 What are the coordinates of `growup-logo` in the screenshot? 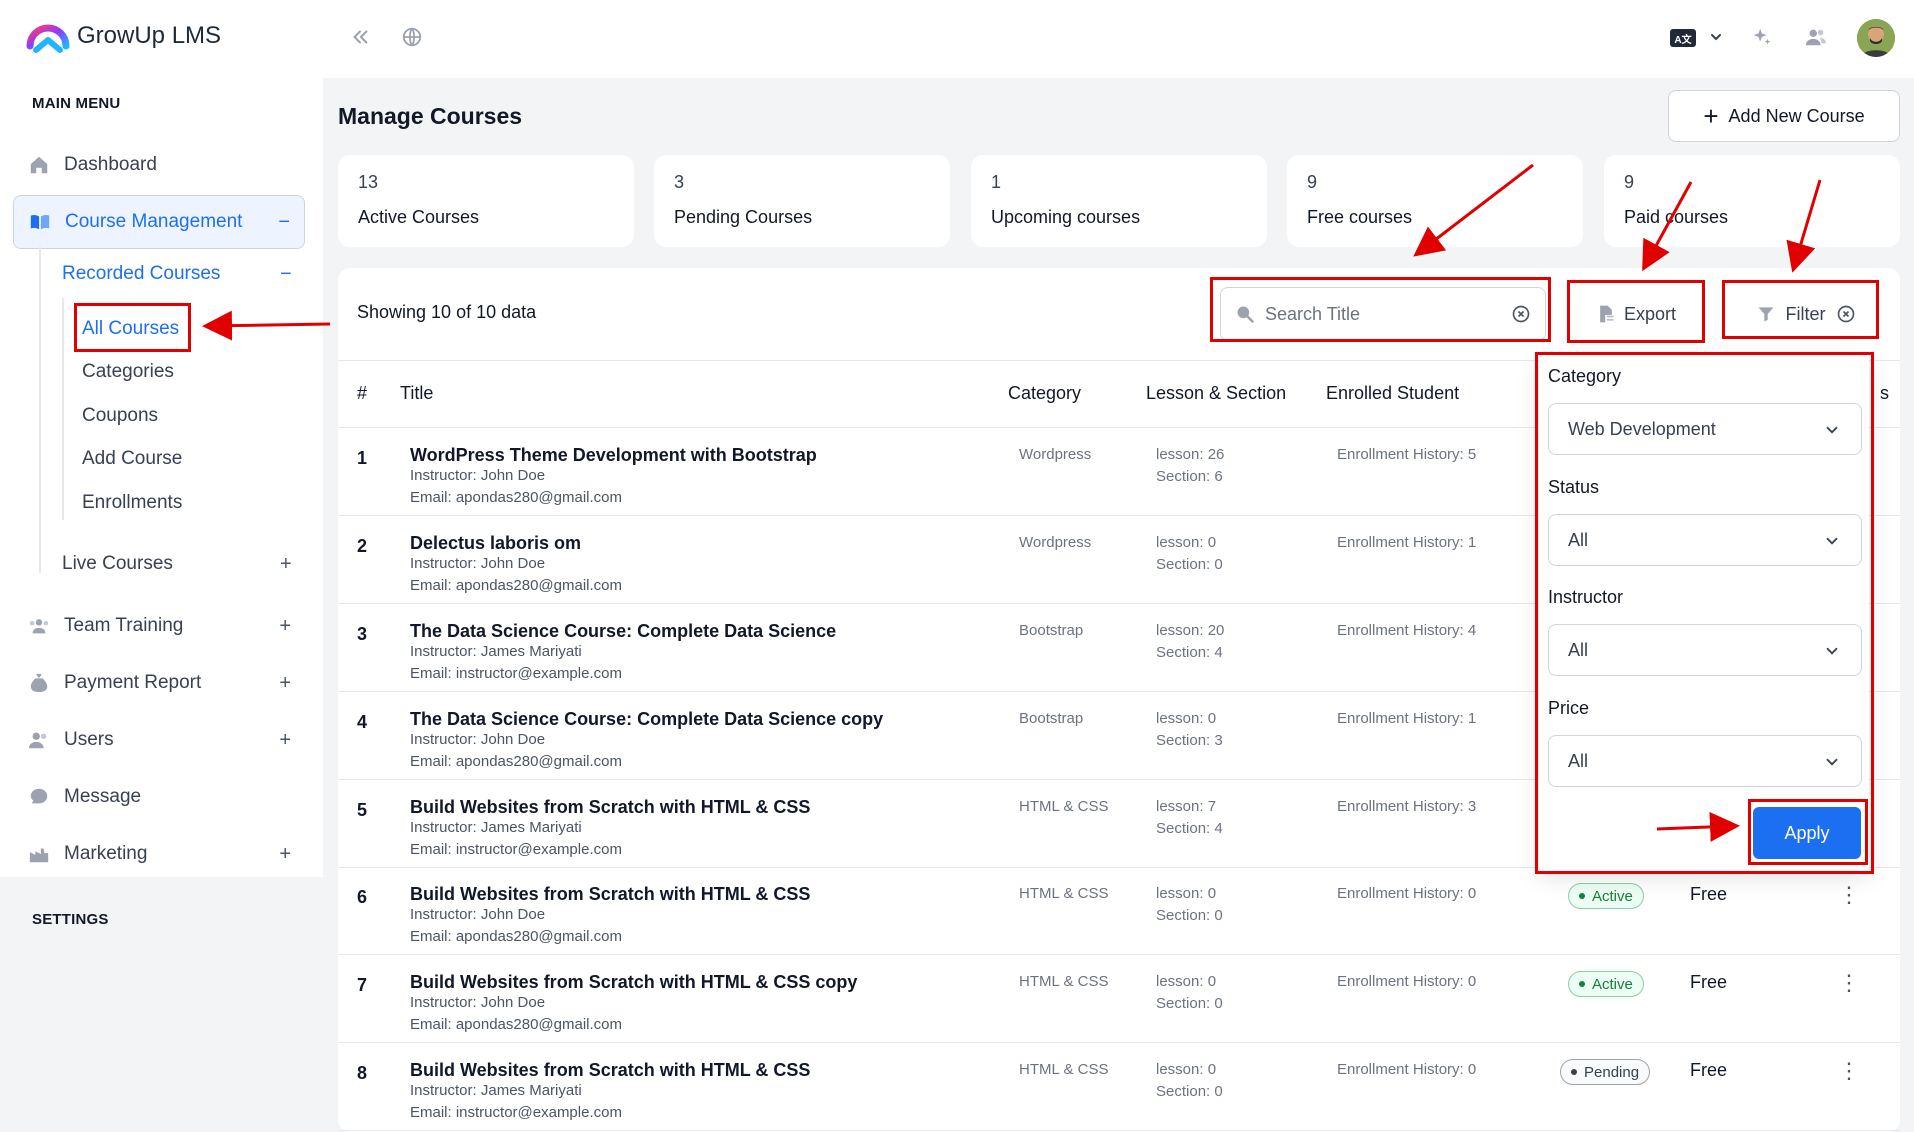 It's located at (48, 37).